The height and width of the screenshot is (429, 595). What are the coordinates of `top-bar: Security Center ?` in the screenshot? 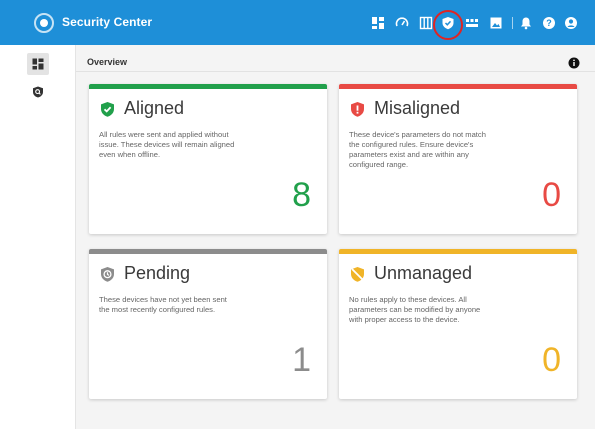 It's located at (297, 22).